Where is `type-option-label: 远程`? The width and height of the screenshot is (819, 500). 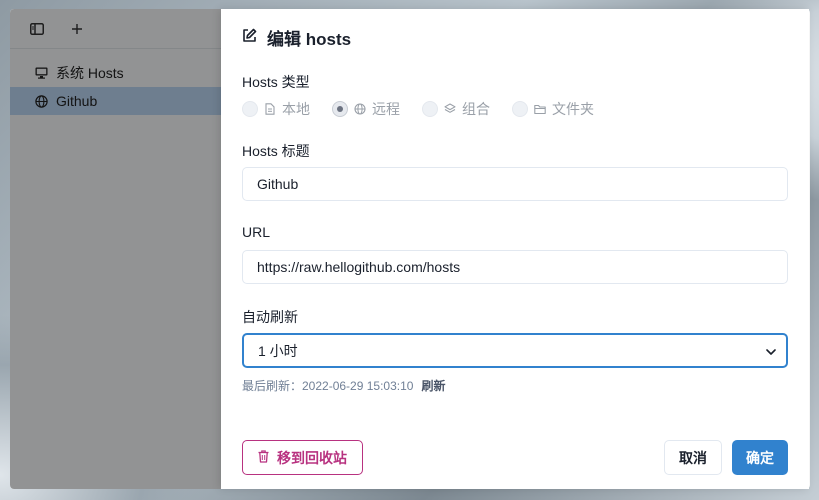 type-option-label: 远程 is located at coordinates (386, 109).